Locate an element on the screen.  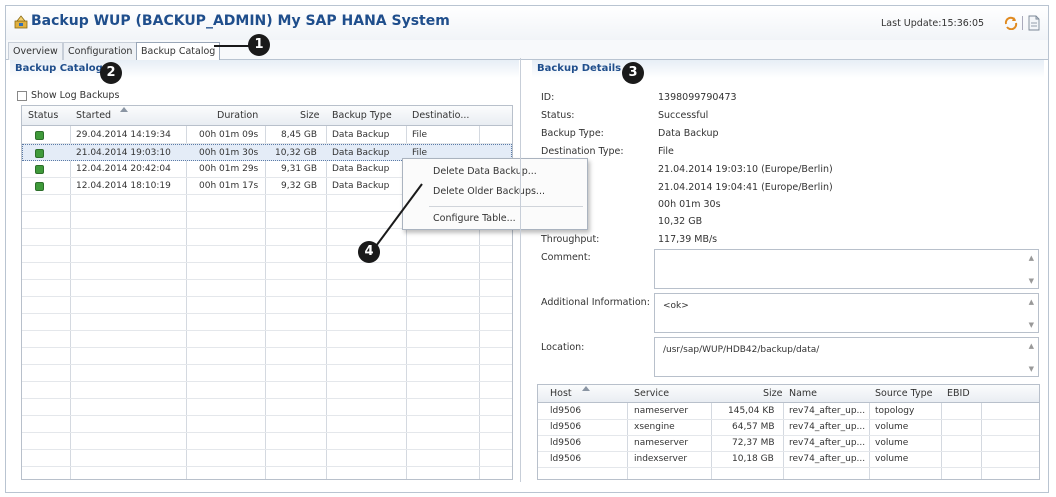
size-cell: 9,32 GB is located at coordinates (299, 186).